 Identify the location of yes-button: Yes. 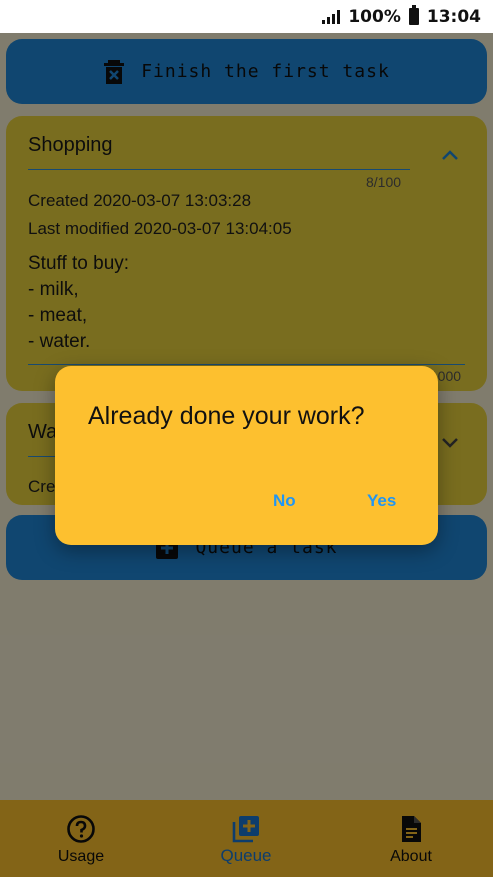
(381, 501).